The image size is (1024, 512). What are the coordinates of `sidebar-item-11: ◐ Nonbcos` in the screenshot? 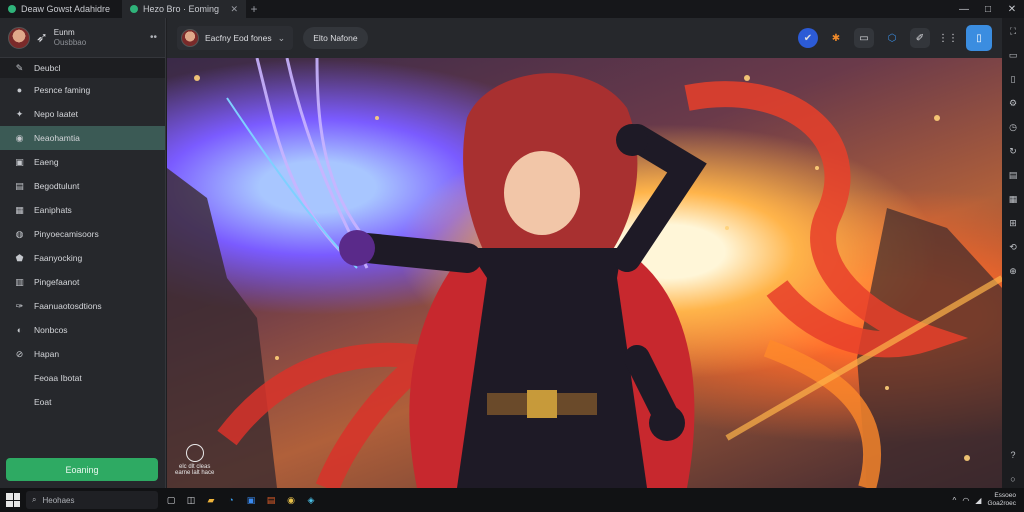 It's located at (82, 330).